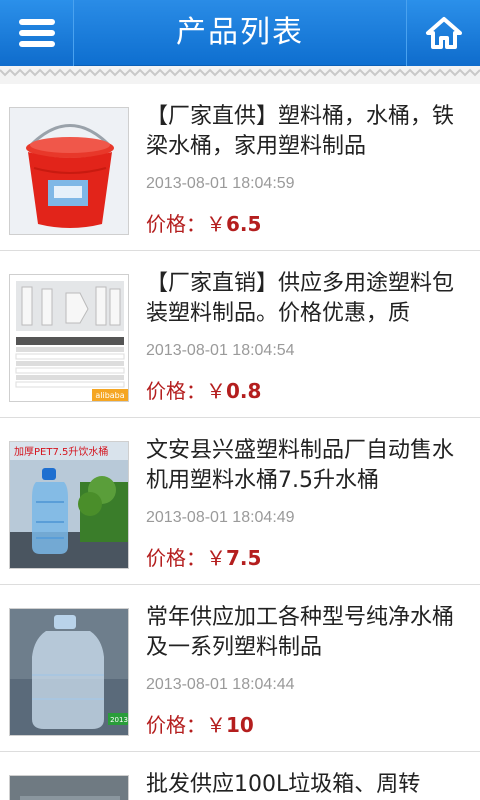 This screenshot has width=480, height=800. Describe the element at coordinates (69, 505) in the screenshot. I see `water-bottle-image: 加厚PET7.5升饮水桶` at that location.